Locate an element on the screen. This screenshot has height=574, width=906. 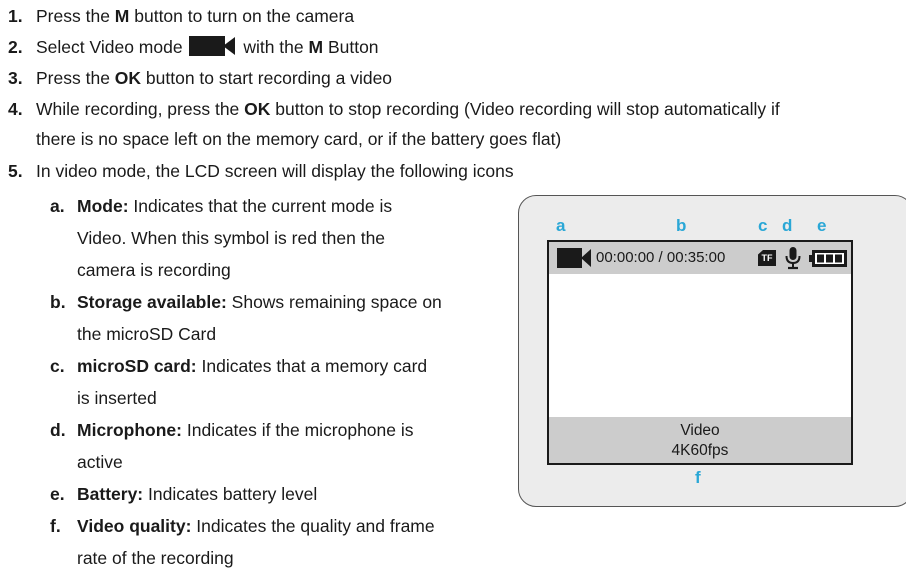
item-letter: c. is located at coordinates (57, 366).